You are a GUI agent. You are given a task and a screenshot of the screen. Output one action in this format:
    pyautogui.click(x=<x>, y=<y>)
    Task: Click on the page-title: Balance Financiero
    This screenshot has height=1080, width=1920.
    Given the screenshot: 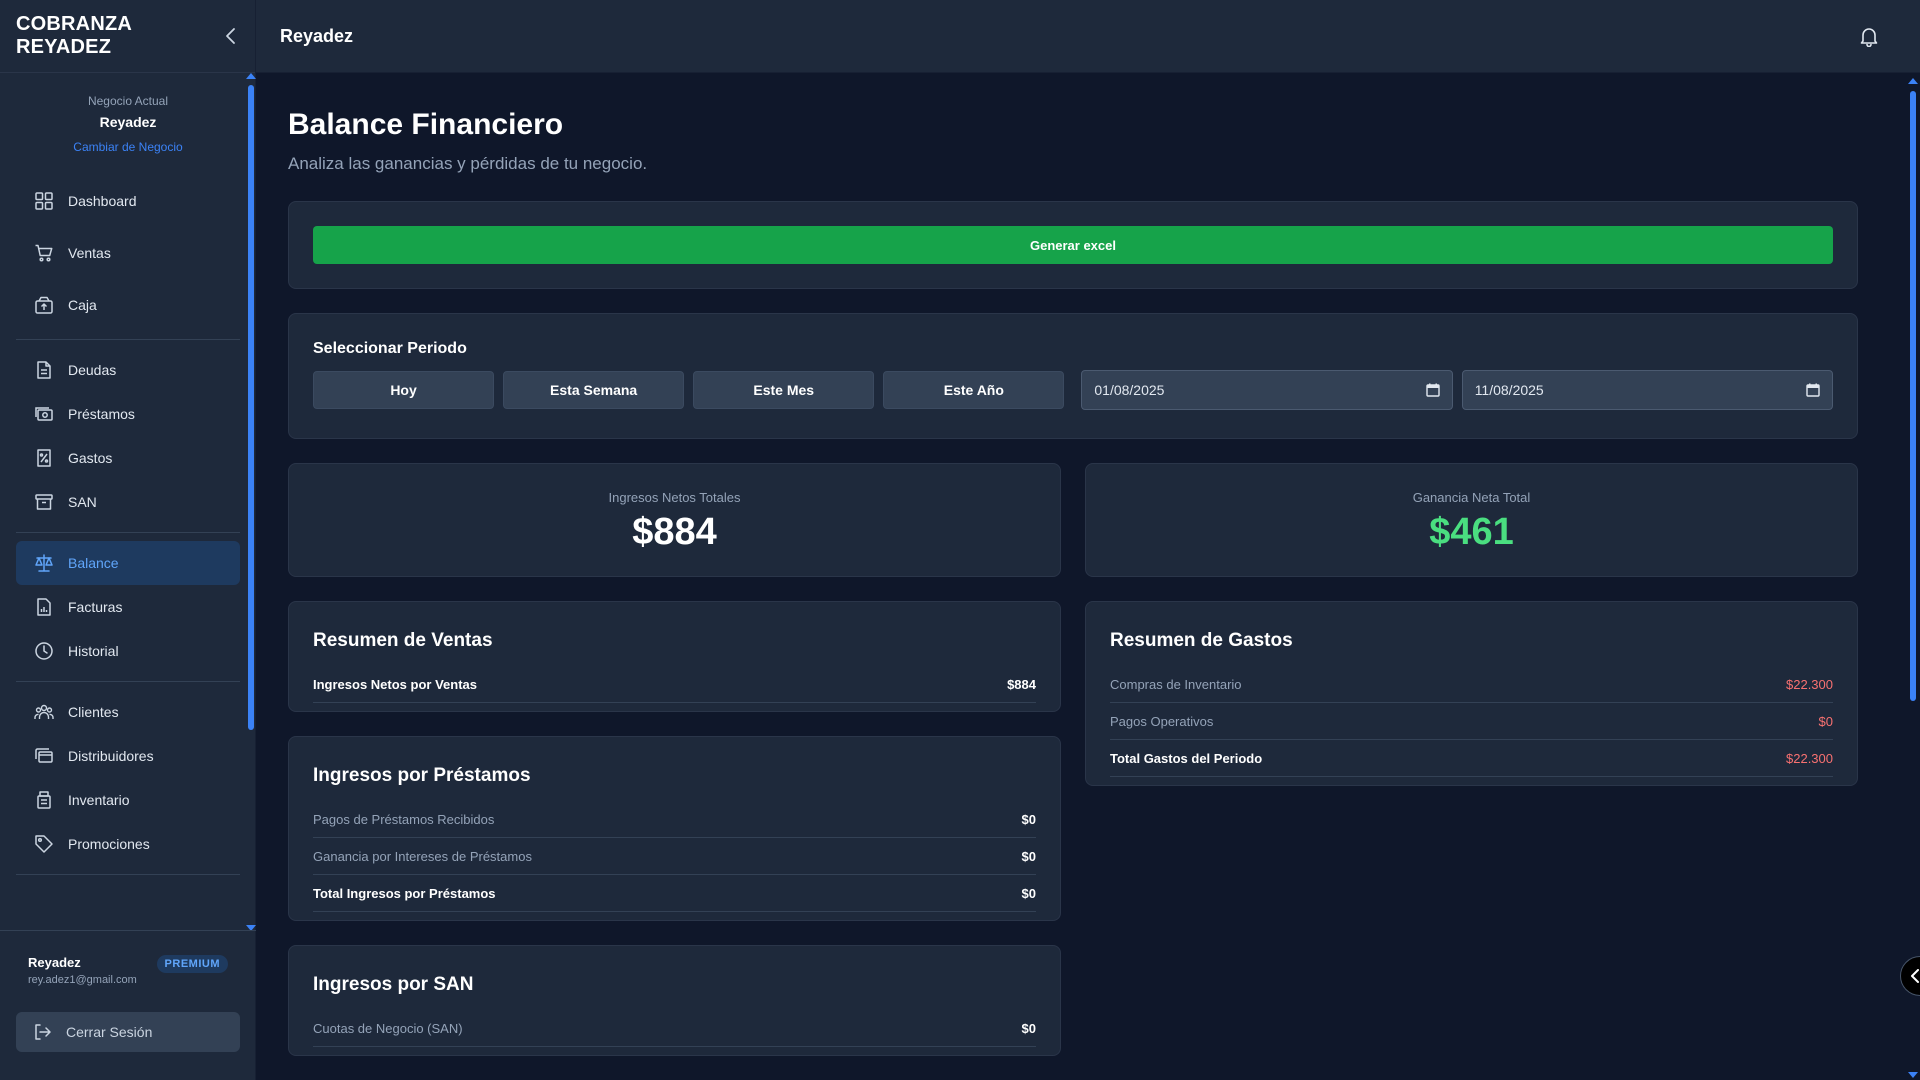 What is the action you would take?
    pyautogui.click(x=426, y=124)
    